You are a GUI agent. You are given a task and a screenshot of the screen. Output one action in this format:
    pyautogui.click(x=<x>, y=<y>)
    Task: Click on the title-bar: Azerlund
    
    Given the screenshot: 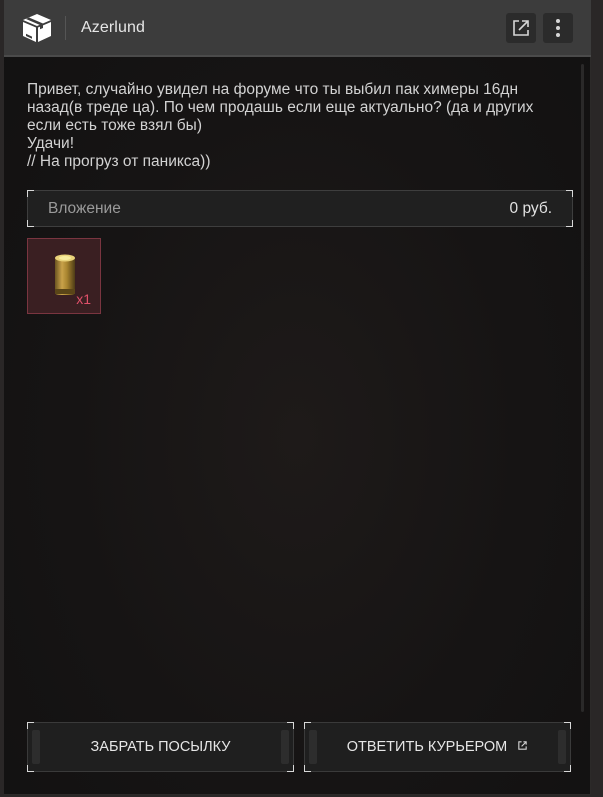 What is the action you would take?
    pyautogui.click(x=297, y=28)
    